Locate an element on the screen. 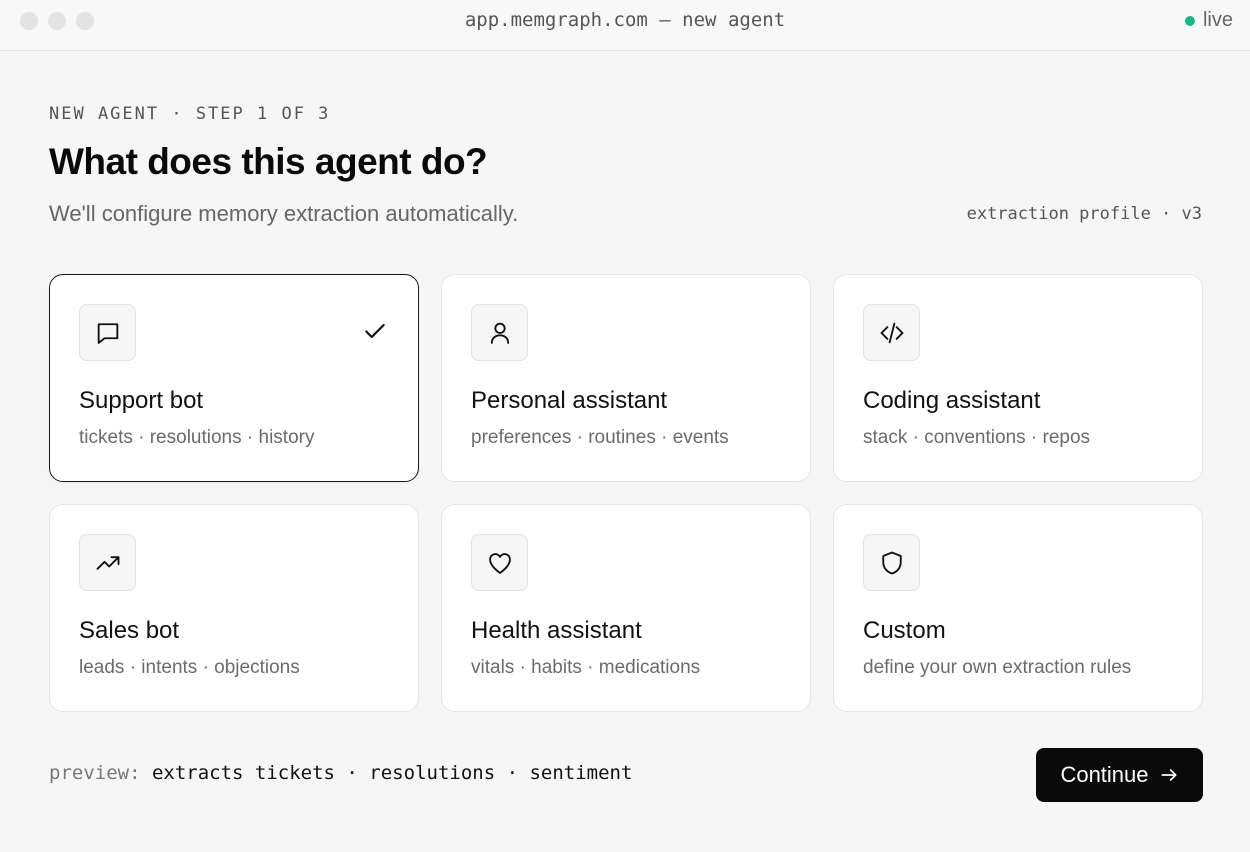 This screenshot has width=1250, height=852. card-title: Coding assistant is located at coordinates (952, 400).